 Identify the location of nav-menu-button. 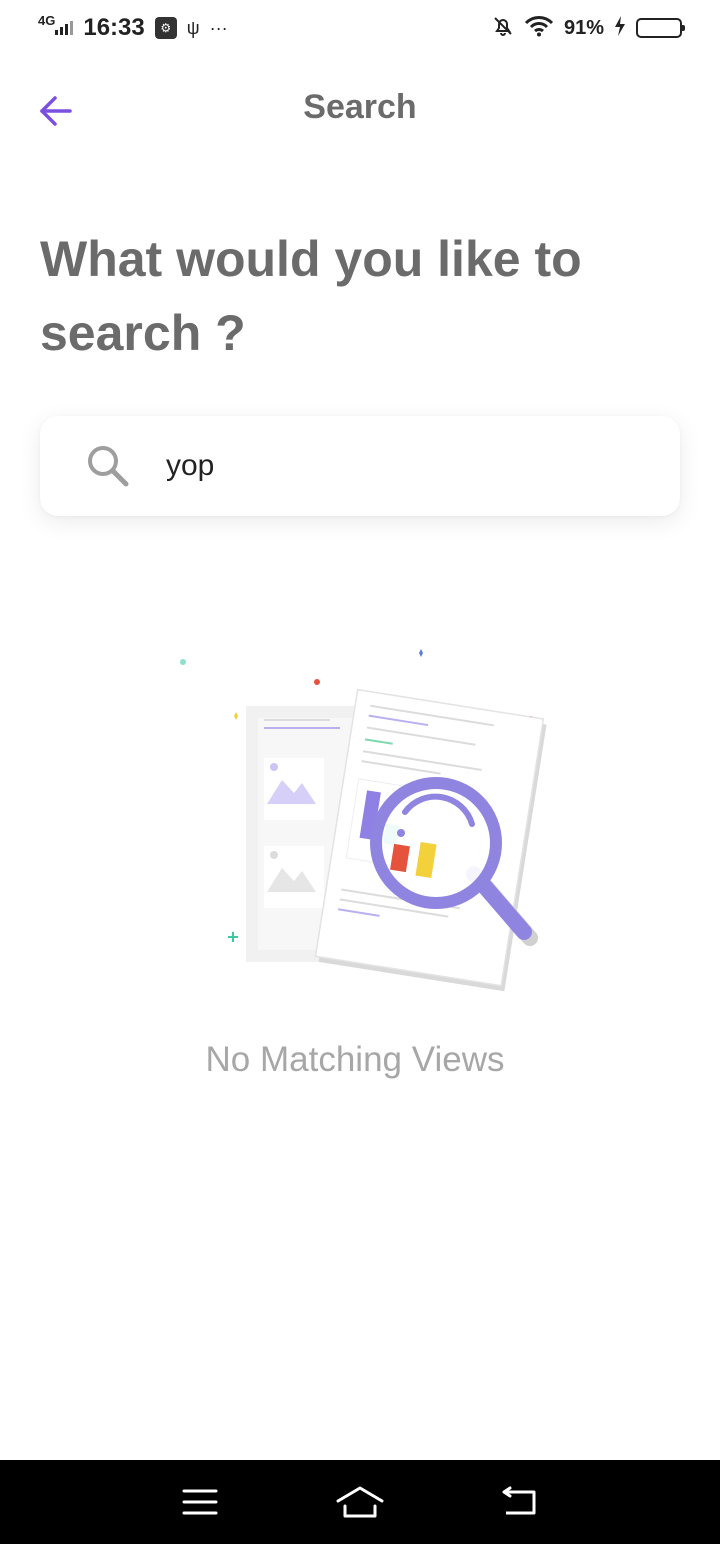
(200, 1502).